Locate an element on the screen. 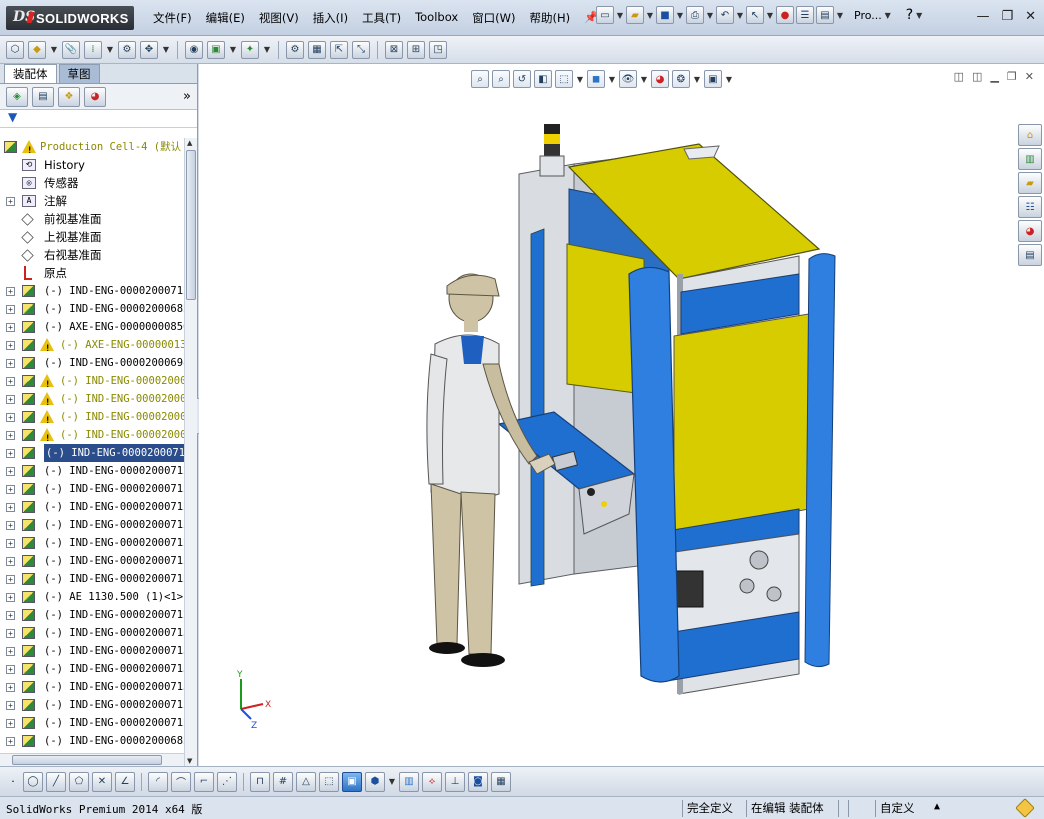 Image resolution: width=1044 pixels, height=819 pixels. menu-tools: 工具(T) is located at coordinates (381, 18).